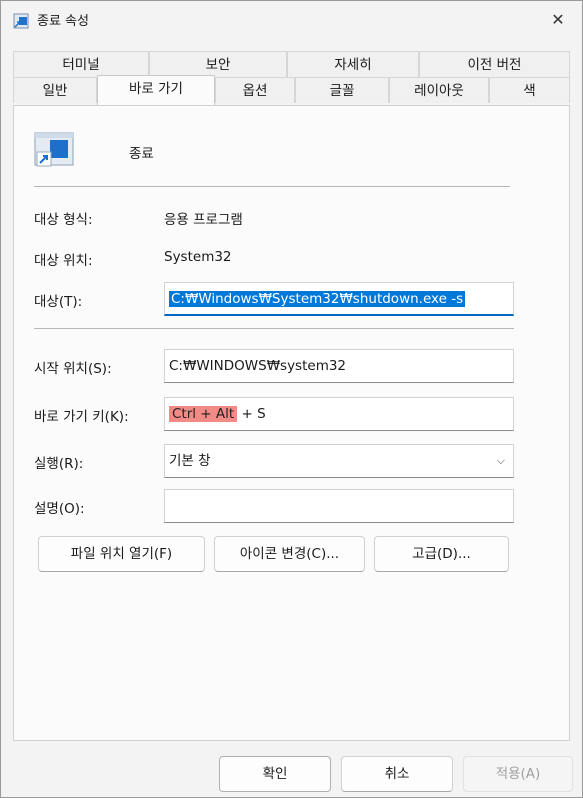  Describe the element at coordinates (397, 774) in the screenshot. I see `cancel-button: 취소` at that location.